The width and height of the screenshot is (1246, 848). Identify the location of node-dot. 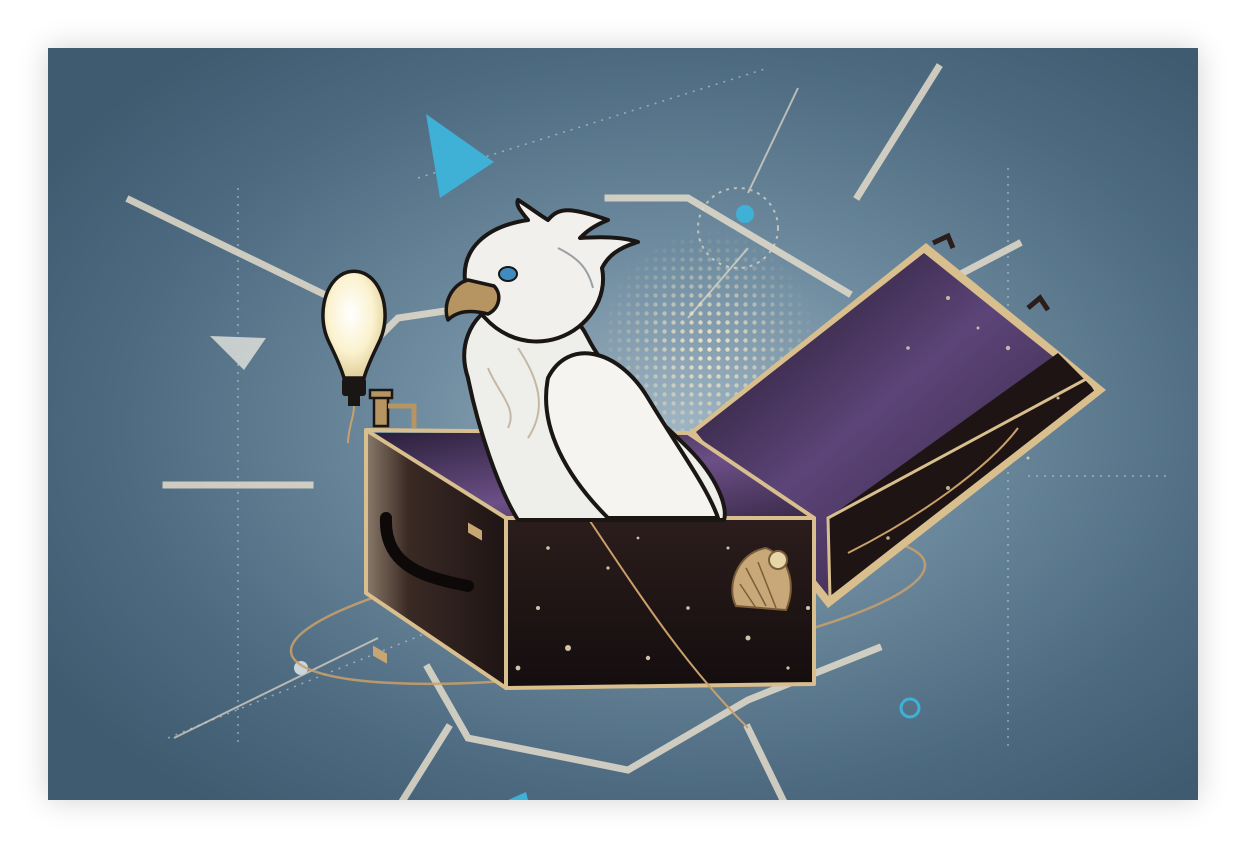
(745, 214).